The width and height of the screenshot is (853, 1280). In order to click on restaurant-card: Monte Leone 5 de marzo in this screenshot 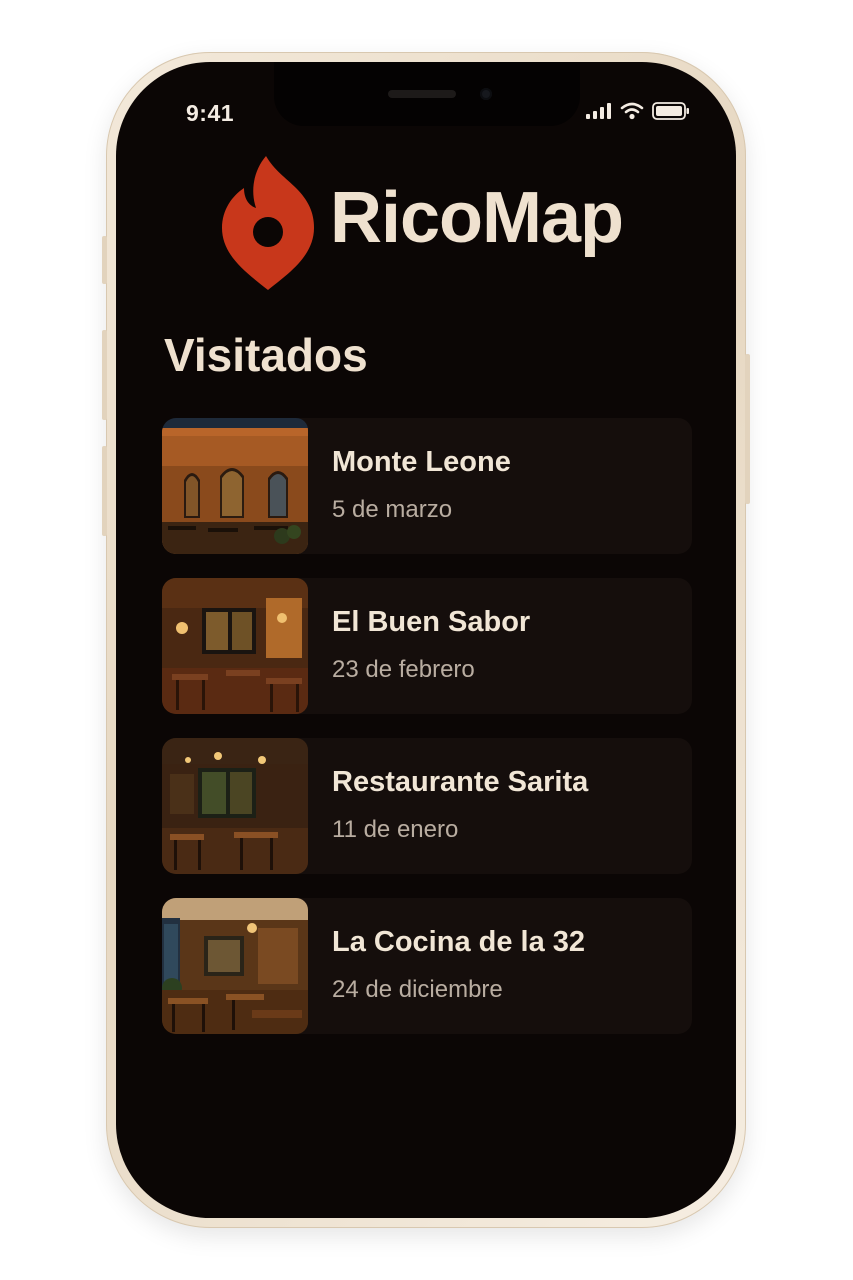, I will do `click(427, 486)`.